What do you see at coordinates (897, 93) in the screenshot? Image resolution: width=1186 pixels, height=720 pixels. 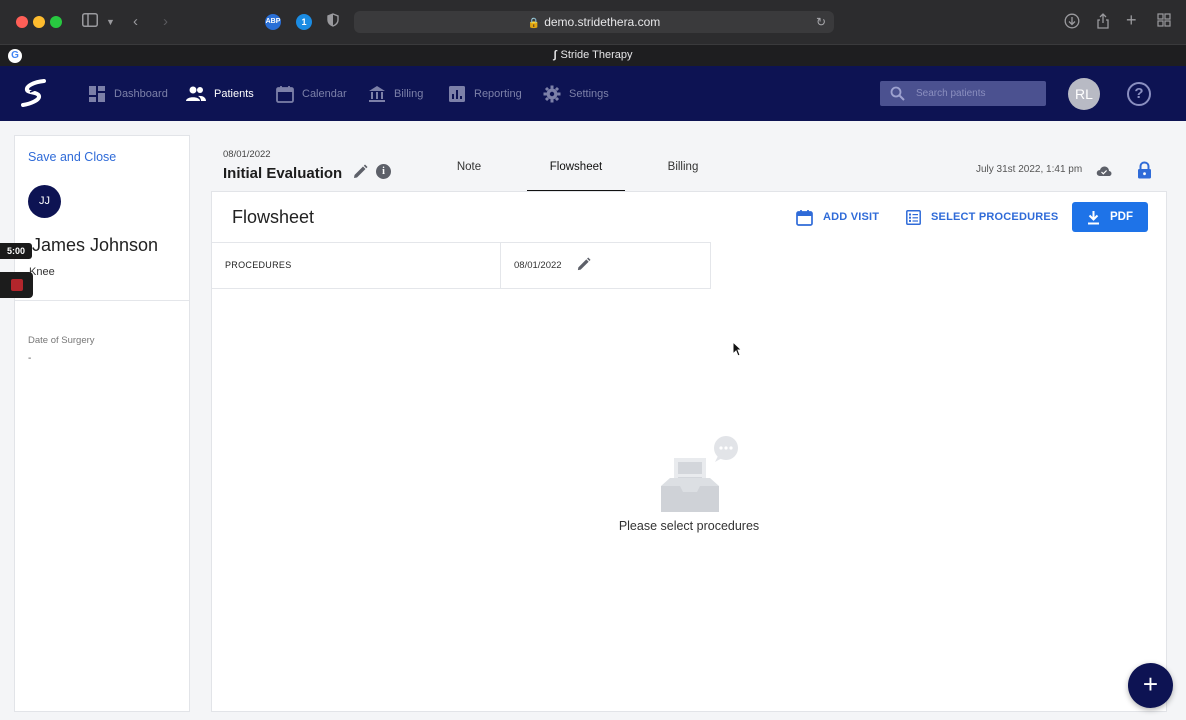 I see `search-icon` at bounding box center [897, 93].